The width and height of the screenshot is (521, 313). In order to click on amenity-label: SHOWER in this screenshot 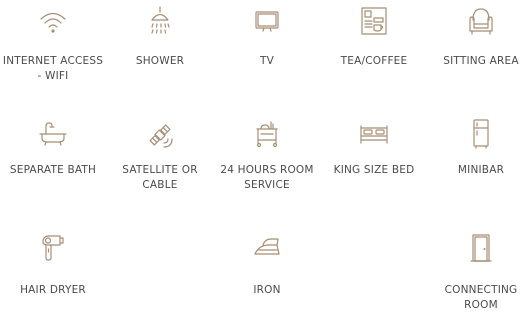, I will do `click(160, 61)`.